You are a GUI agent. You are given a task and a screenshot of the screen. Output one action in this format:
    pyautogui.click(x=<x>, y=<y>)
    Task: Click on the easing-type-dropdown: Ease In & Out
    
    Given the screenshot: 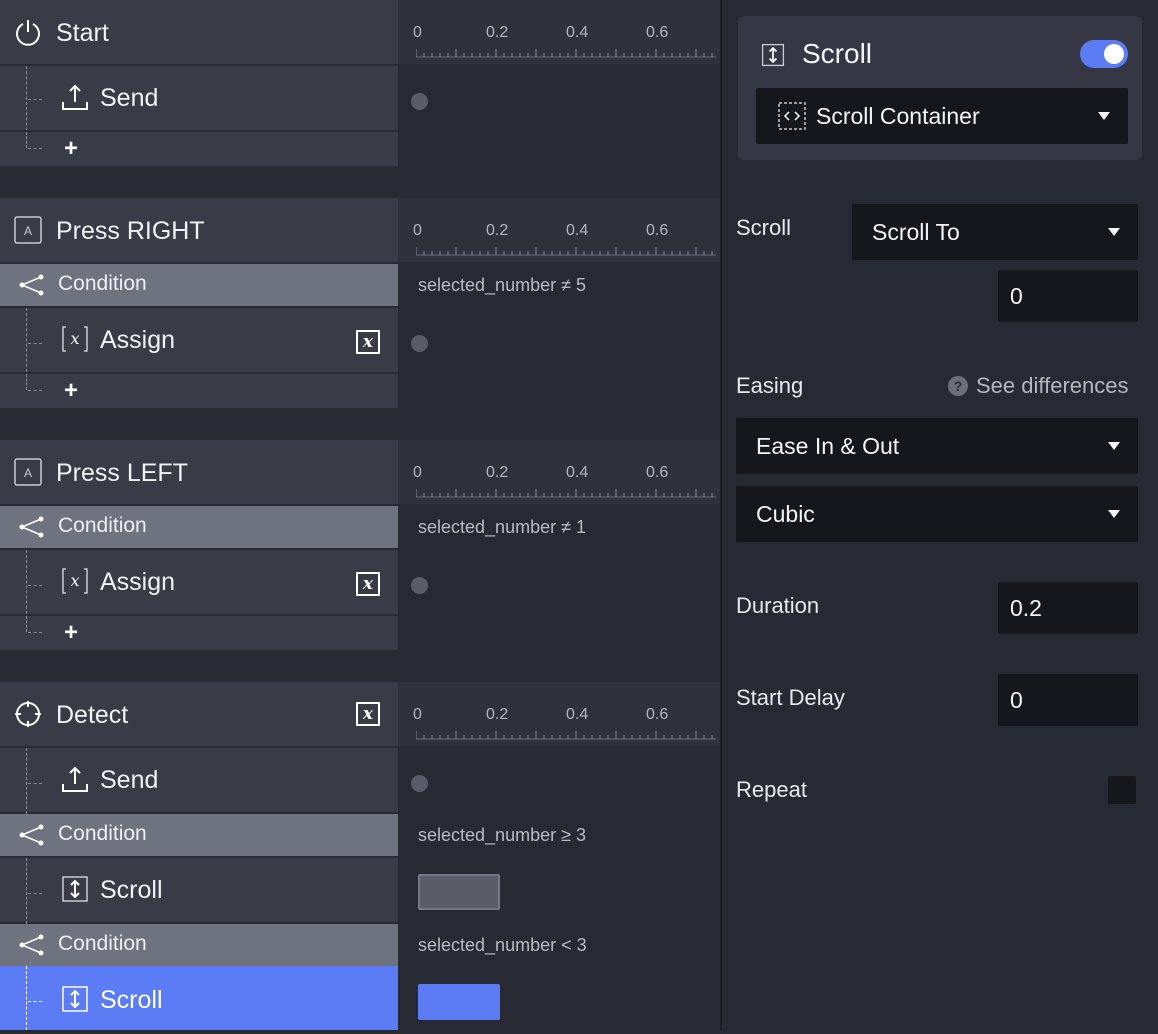 What is the action you would take?
    pyautogui.click(x=937, y=446)
    